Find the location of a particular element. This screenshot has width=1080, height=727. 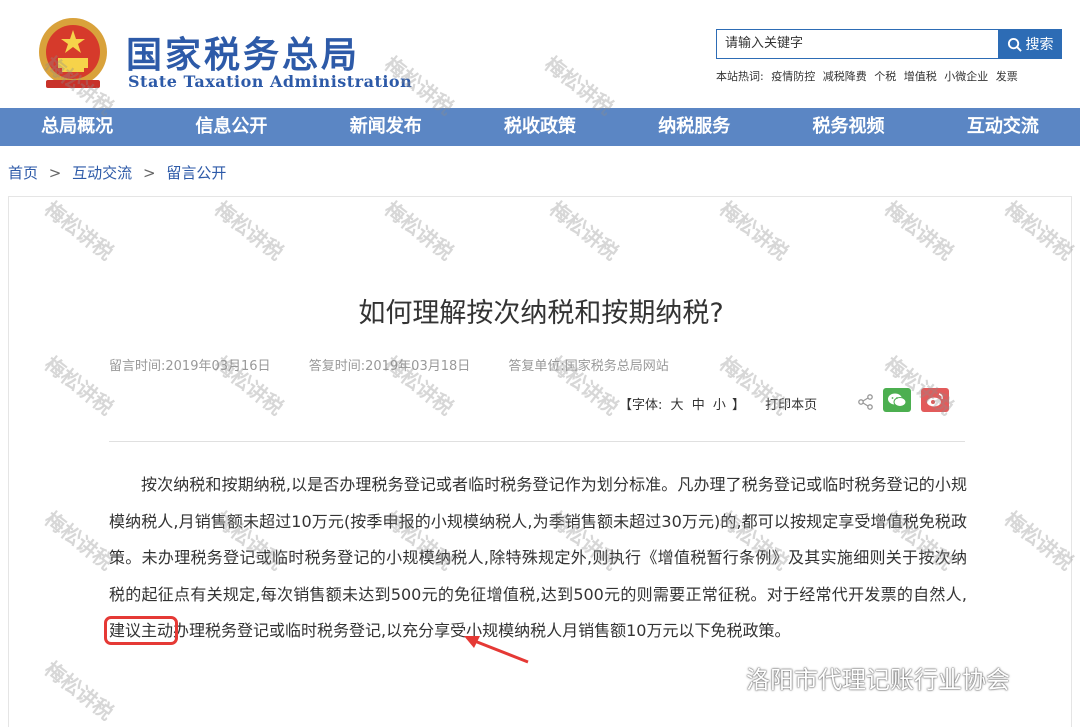

breadcrumb-interaction: 互动交流 is located at coordinates (102, 173).